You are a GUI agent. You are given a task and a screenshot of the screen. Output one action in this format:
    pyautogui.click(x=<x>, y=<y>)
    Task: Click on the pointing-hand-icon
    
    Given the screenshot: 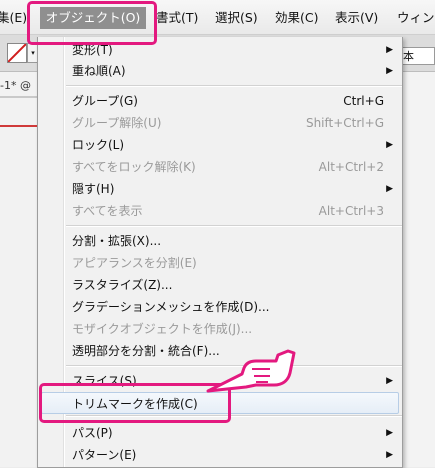 What is the action you would take?
    pyautogui.click(x=251, y=371)
    